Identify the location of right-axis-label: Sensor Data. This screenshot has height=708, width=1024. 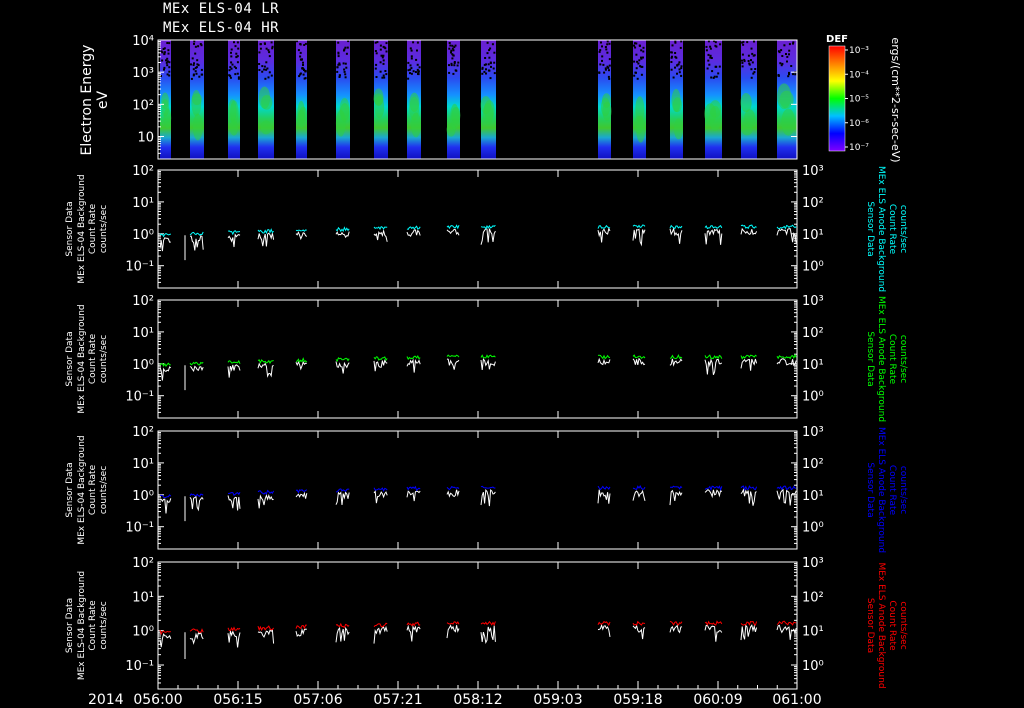
(870, 358).